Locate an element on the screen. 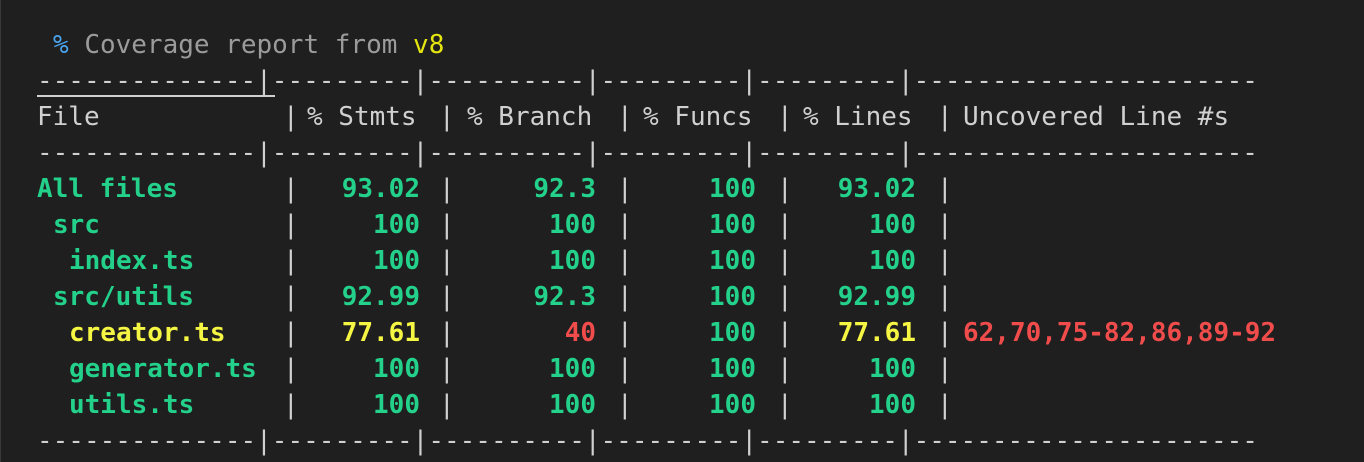  row-lines-value: 92.99 is located at coordinates (876, 297).